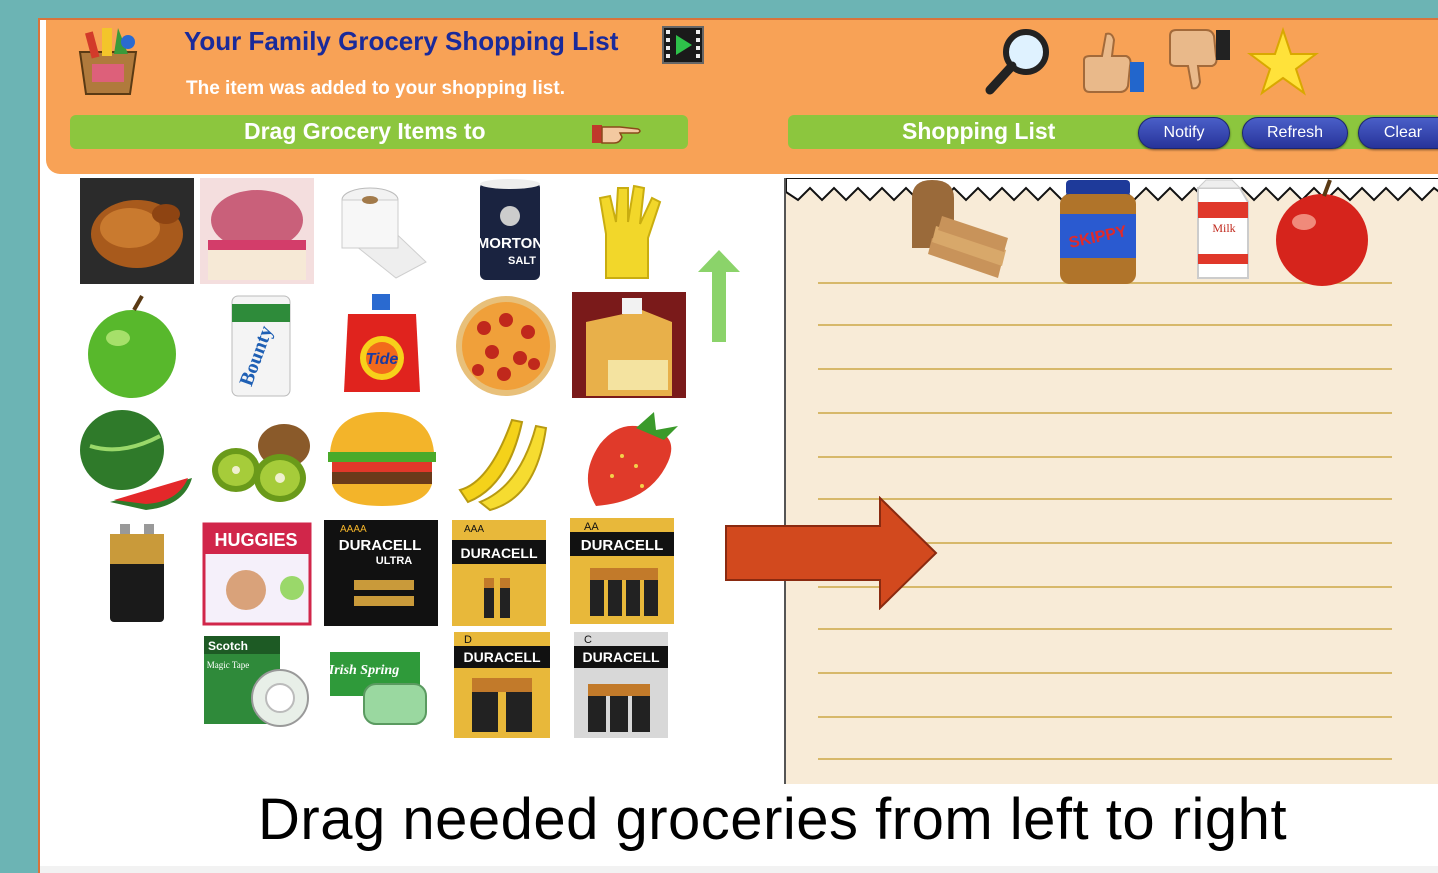 This screenshot has height=873, width=1438. What do you see at coordinates (957, 233) in the screenshot?
I see `bread-list-item` at bounding box center [957, 233].